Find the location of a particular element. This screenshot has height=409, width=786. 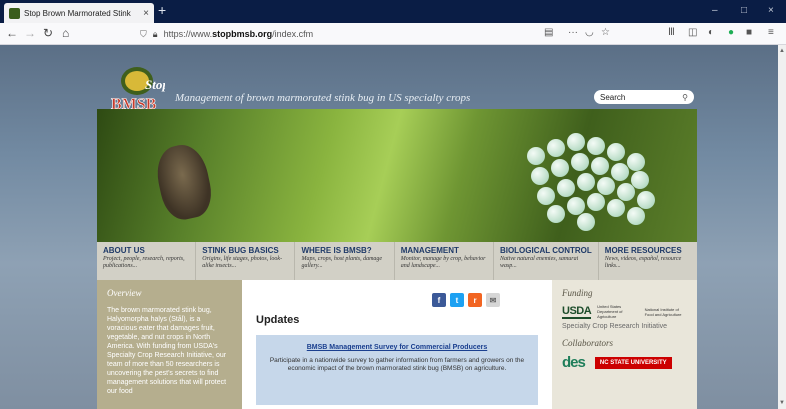

url-text: https://www.stopbmsb.org/index.cfm is located at coordinates (239, 34).